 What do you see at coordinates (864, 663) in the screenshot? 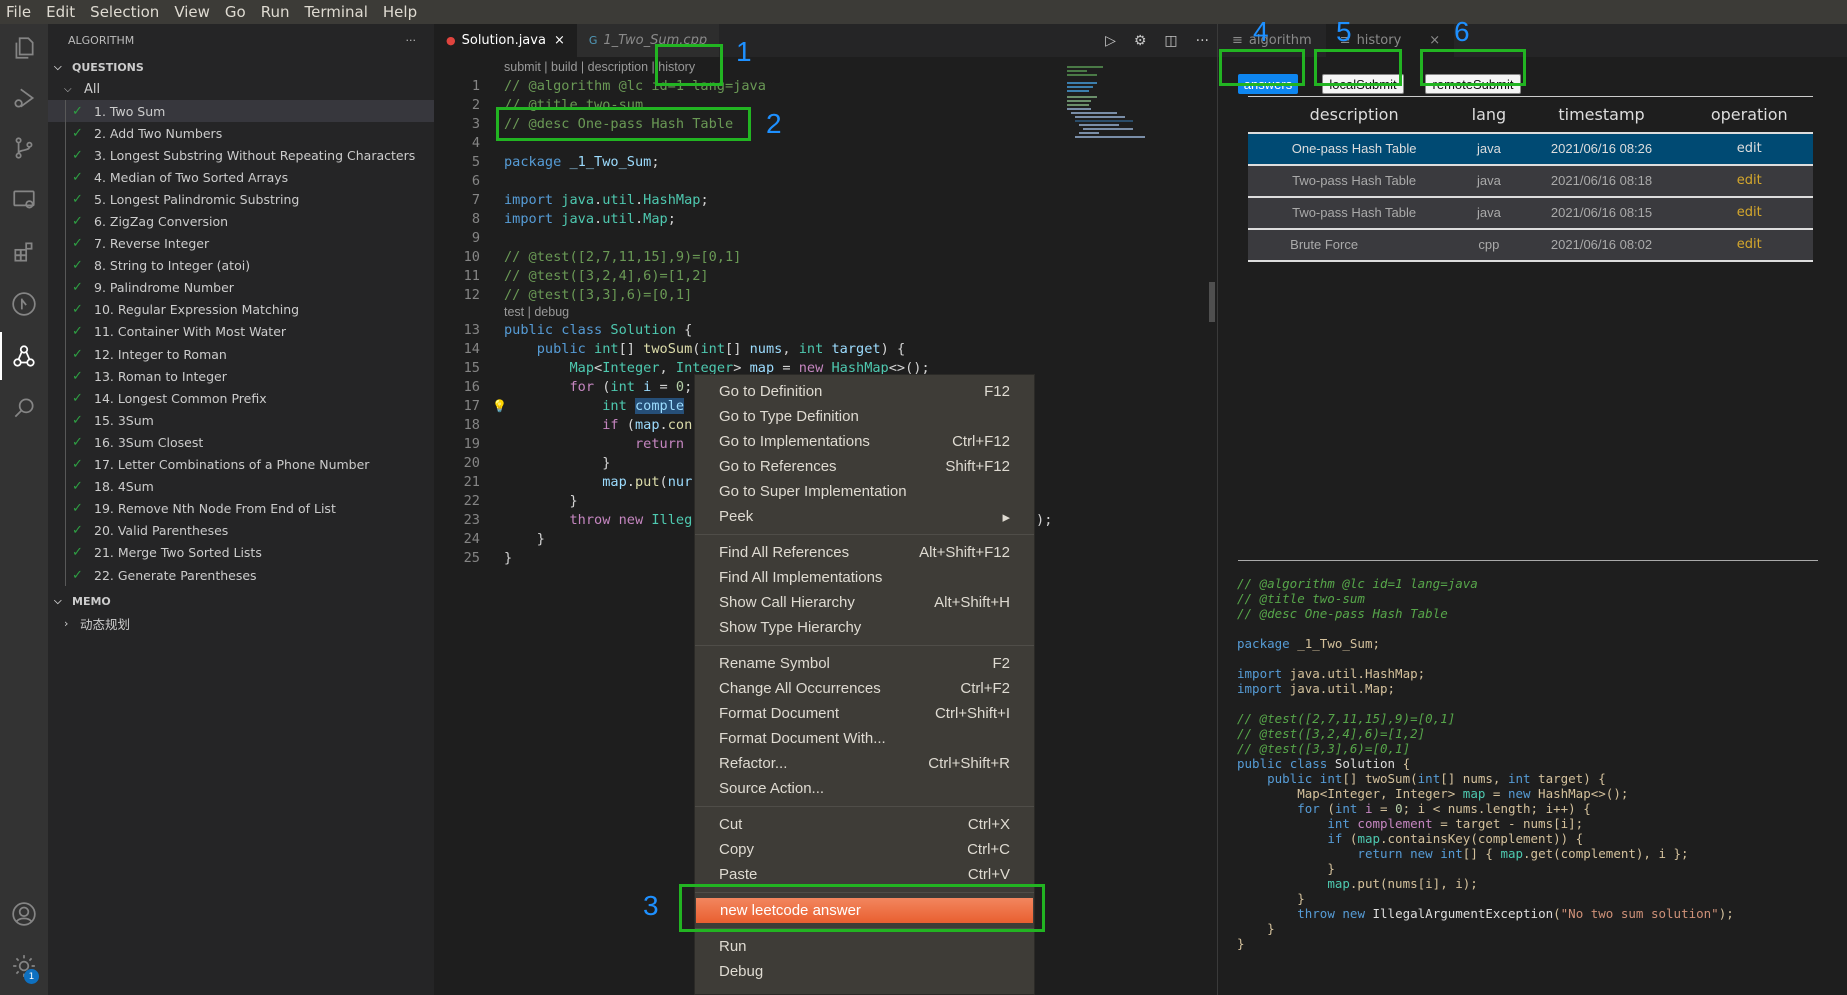
I see `menu-item-rename-symbol: Rename Symbol F2` at bounding box center [864, 663].